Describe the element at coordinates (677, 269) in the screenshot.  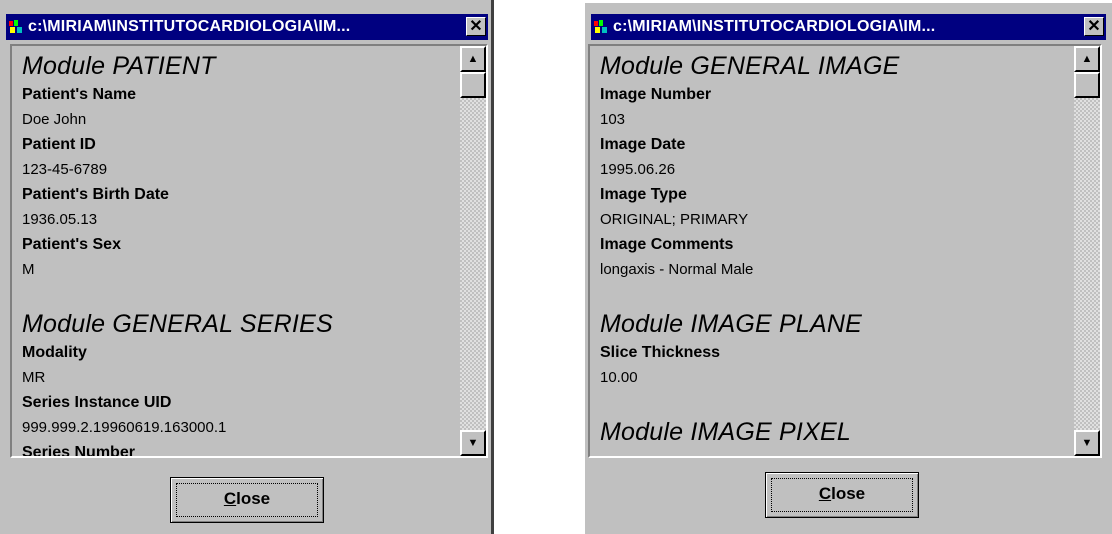
I see `field-value: longaxis - Normal Male` at that location.